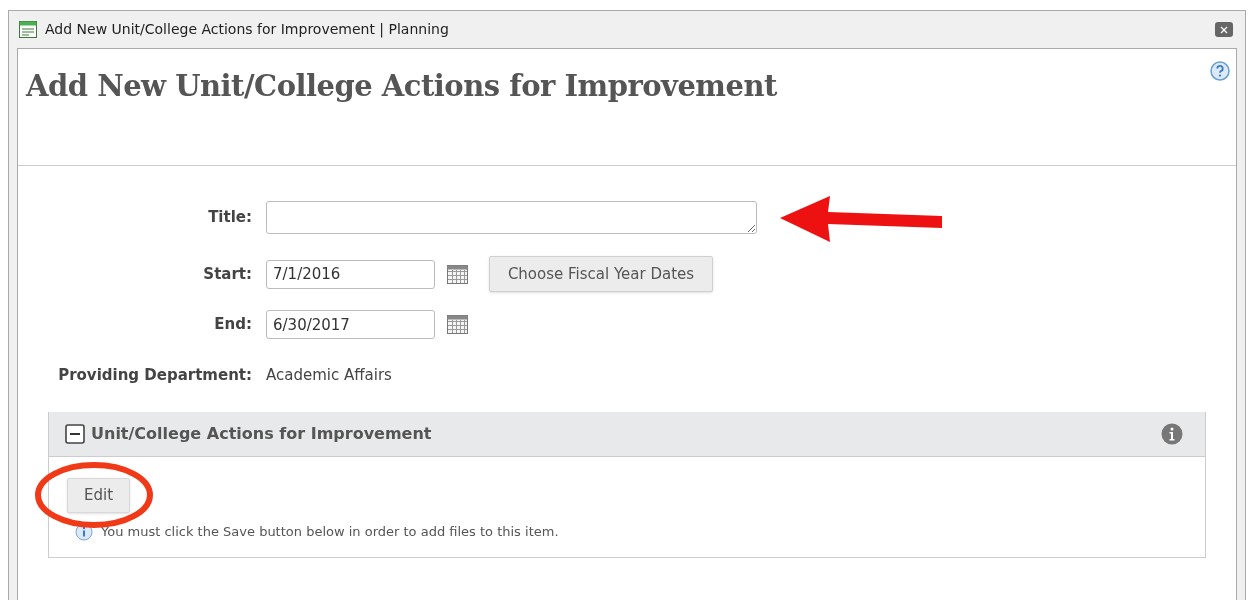 The image size is (1251, 600). I want to click on end-date-field: 6/30/2017, so click(350, 324).